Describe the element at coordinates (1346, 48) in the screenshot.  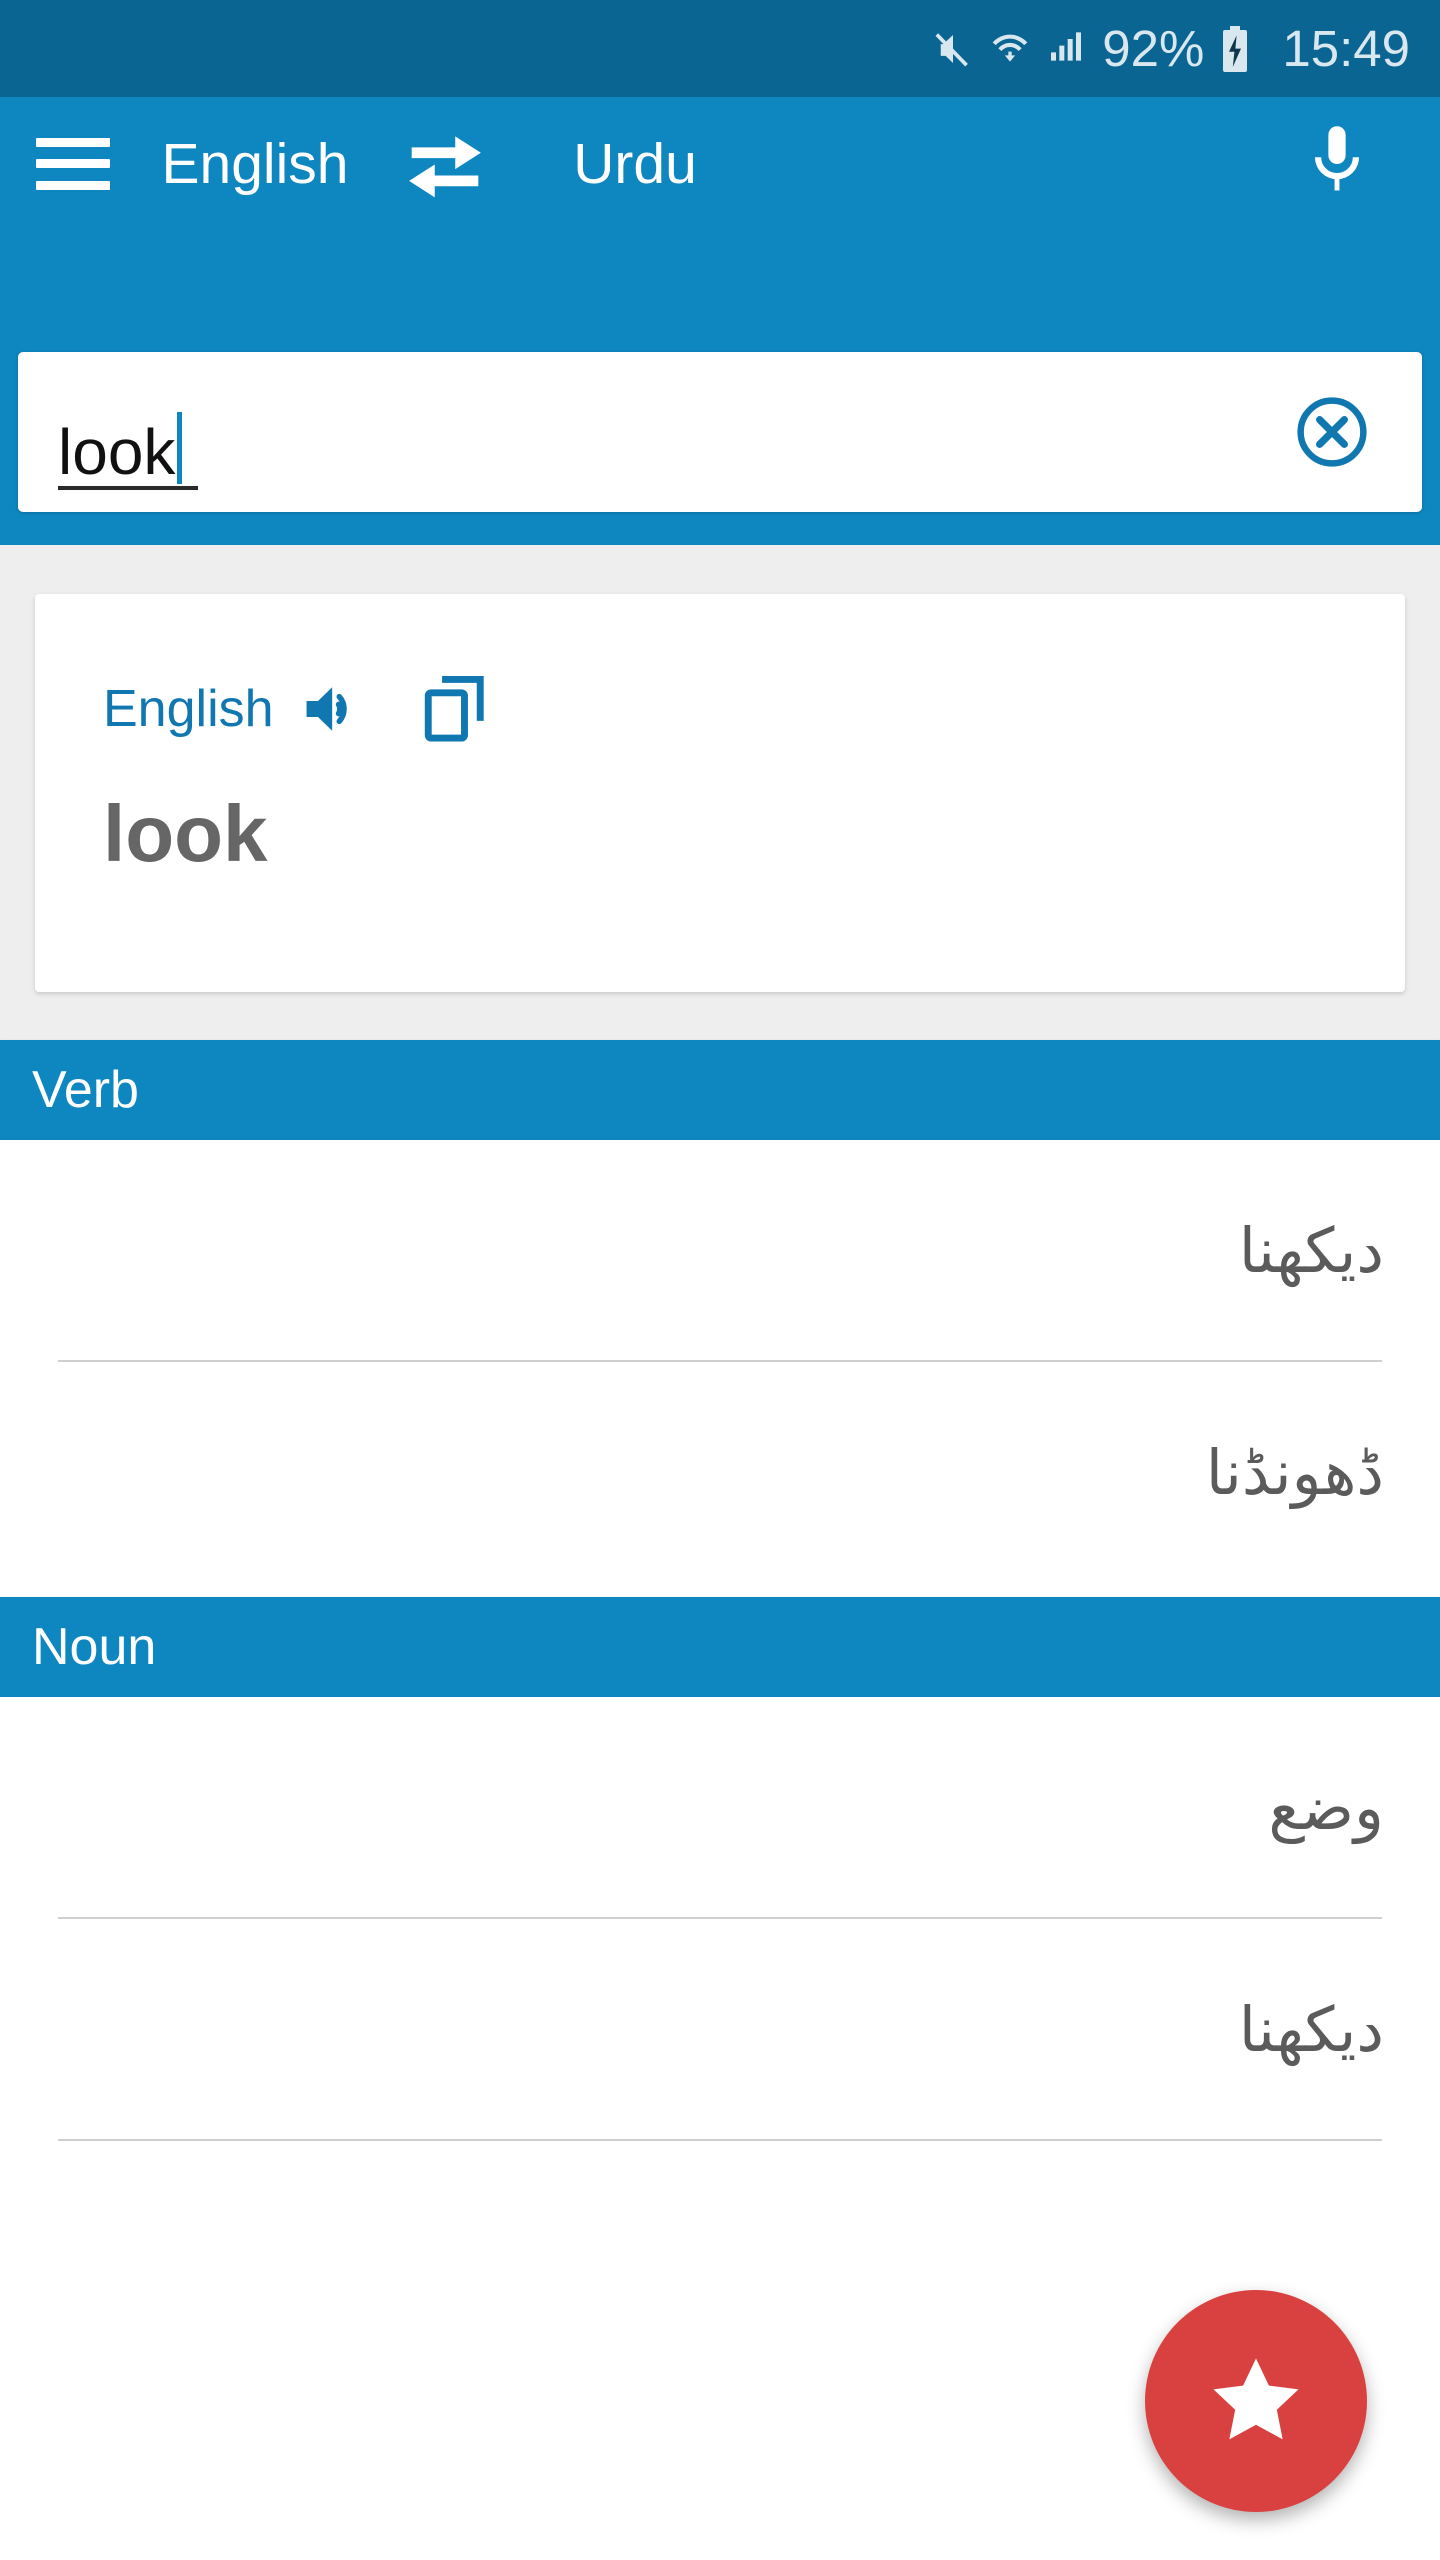
I see `clock-label: 15:49` at that location.